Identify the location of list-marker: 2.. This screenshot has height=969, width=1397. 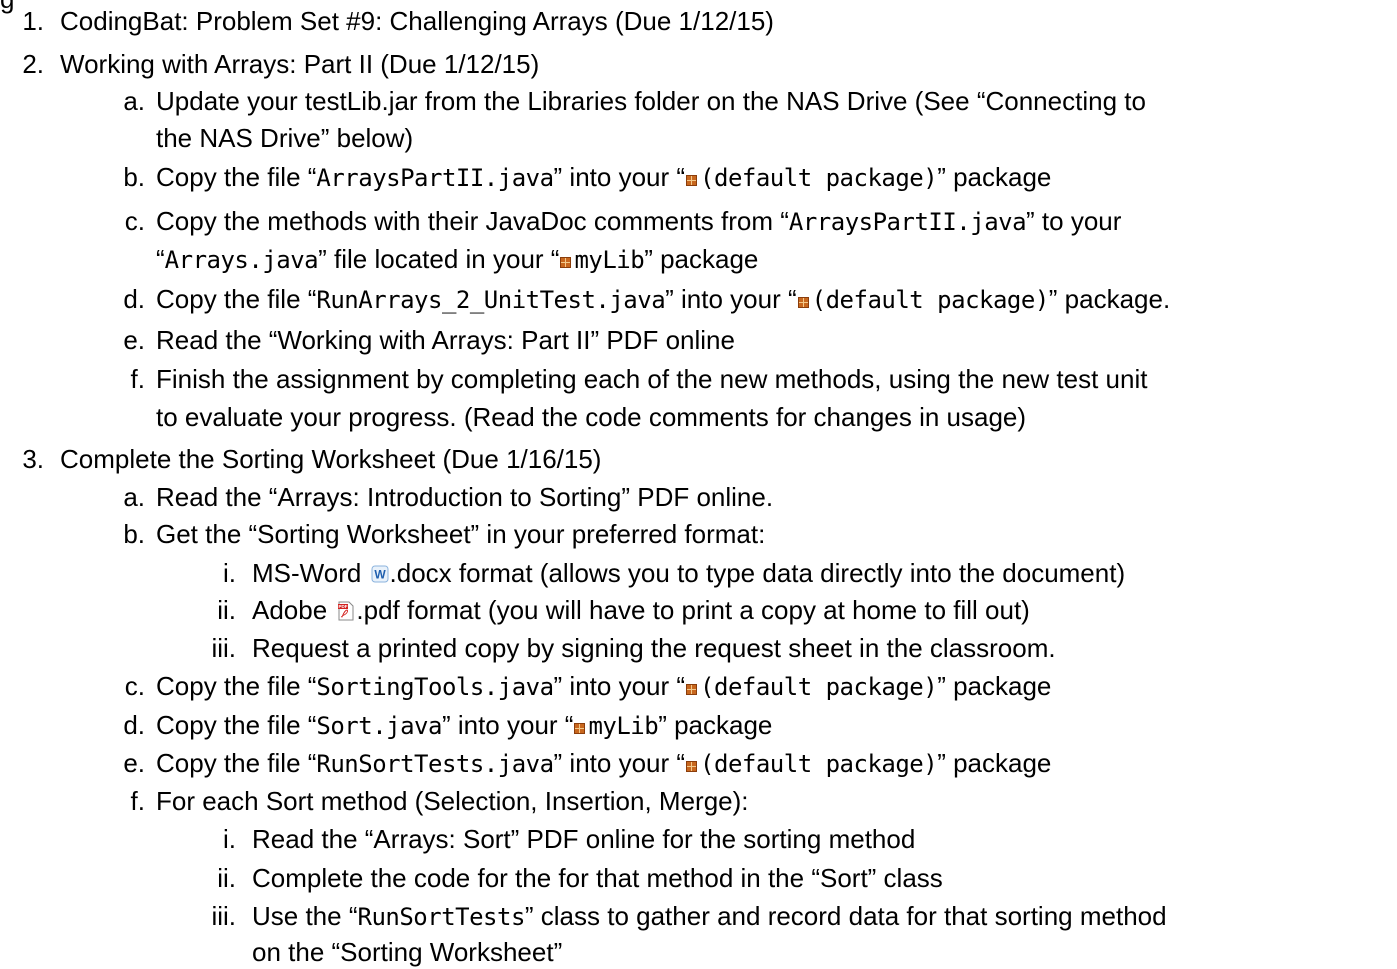
(33, 64).